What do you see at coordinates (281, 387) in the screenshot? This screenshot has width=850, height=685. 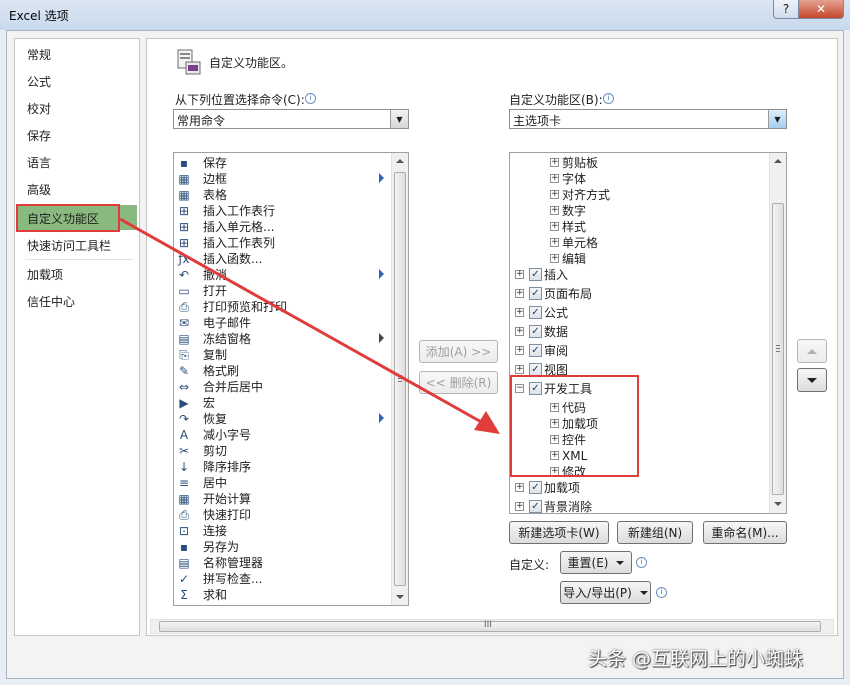 I see `command-item: ⇔ 合并后居中` at bounding box center [281, 387].